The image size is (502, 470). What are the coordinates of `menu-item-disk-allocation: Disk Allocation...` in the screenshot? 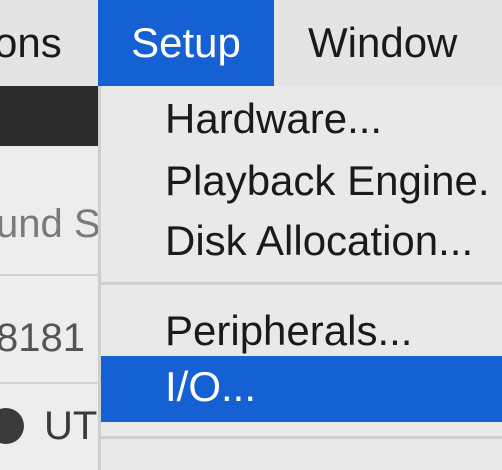 It's located at (301, 241).